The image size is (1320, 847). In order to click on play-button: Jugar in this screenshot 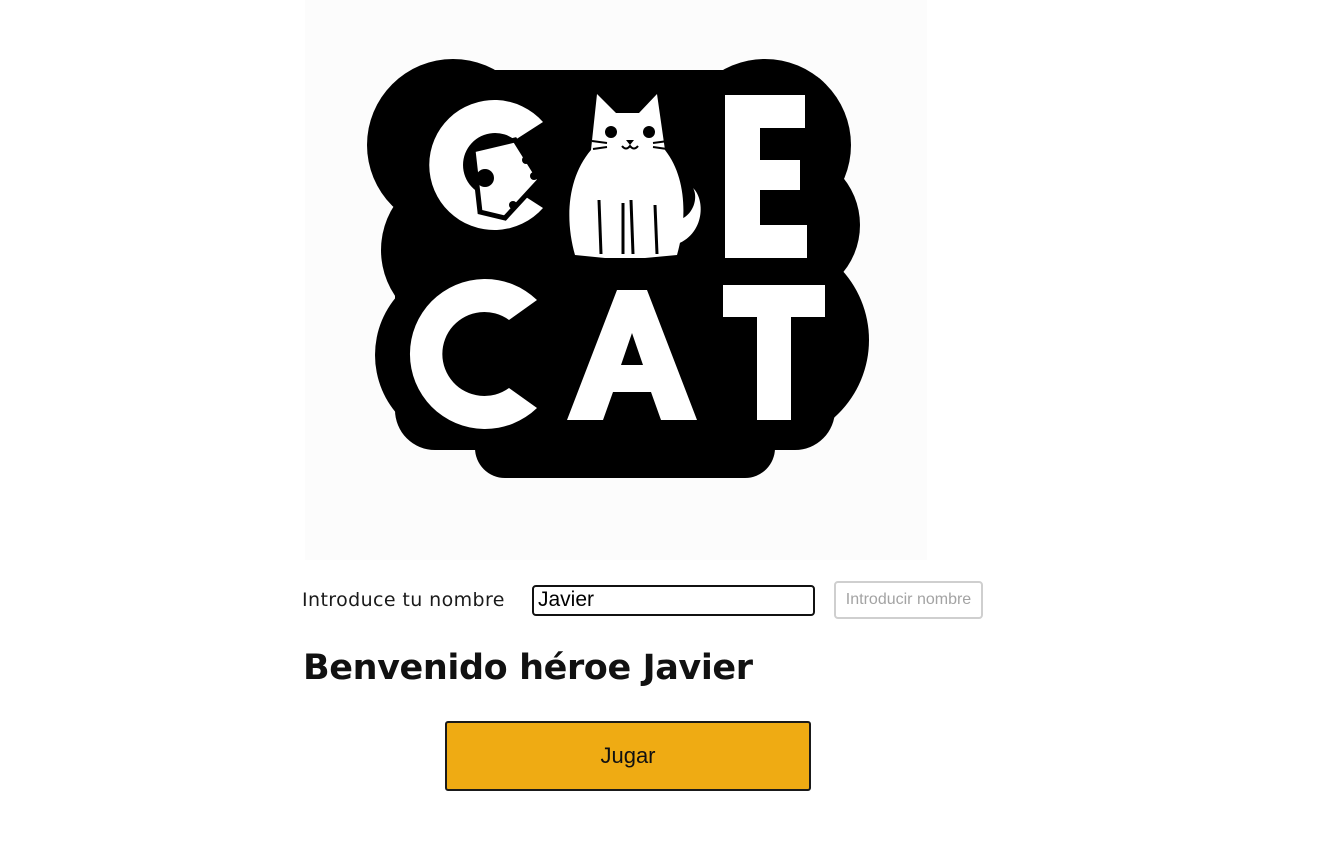, I will do `click(628, 756)`.